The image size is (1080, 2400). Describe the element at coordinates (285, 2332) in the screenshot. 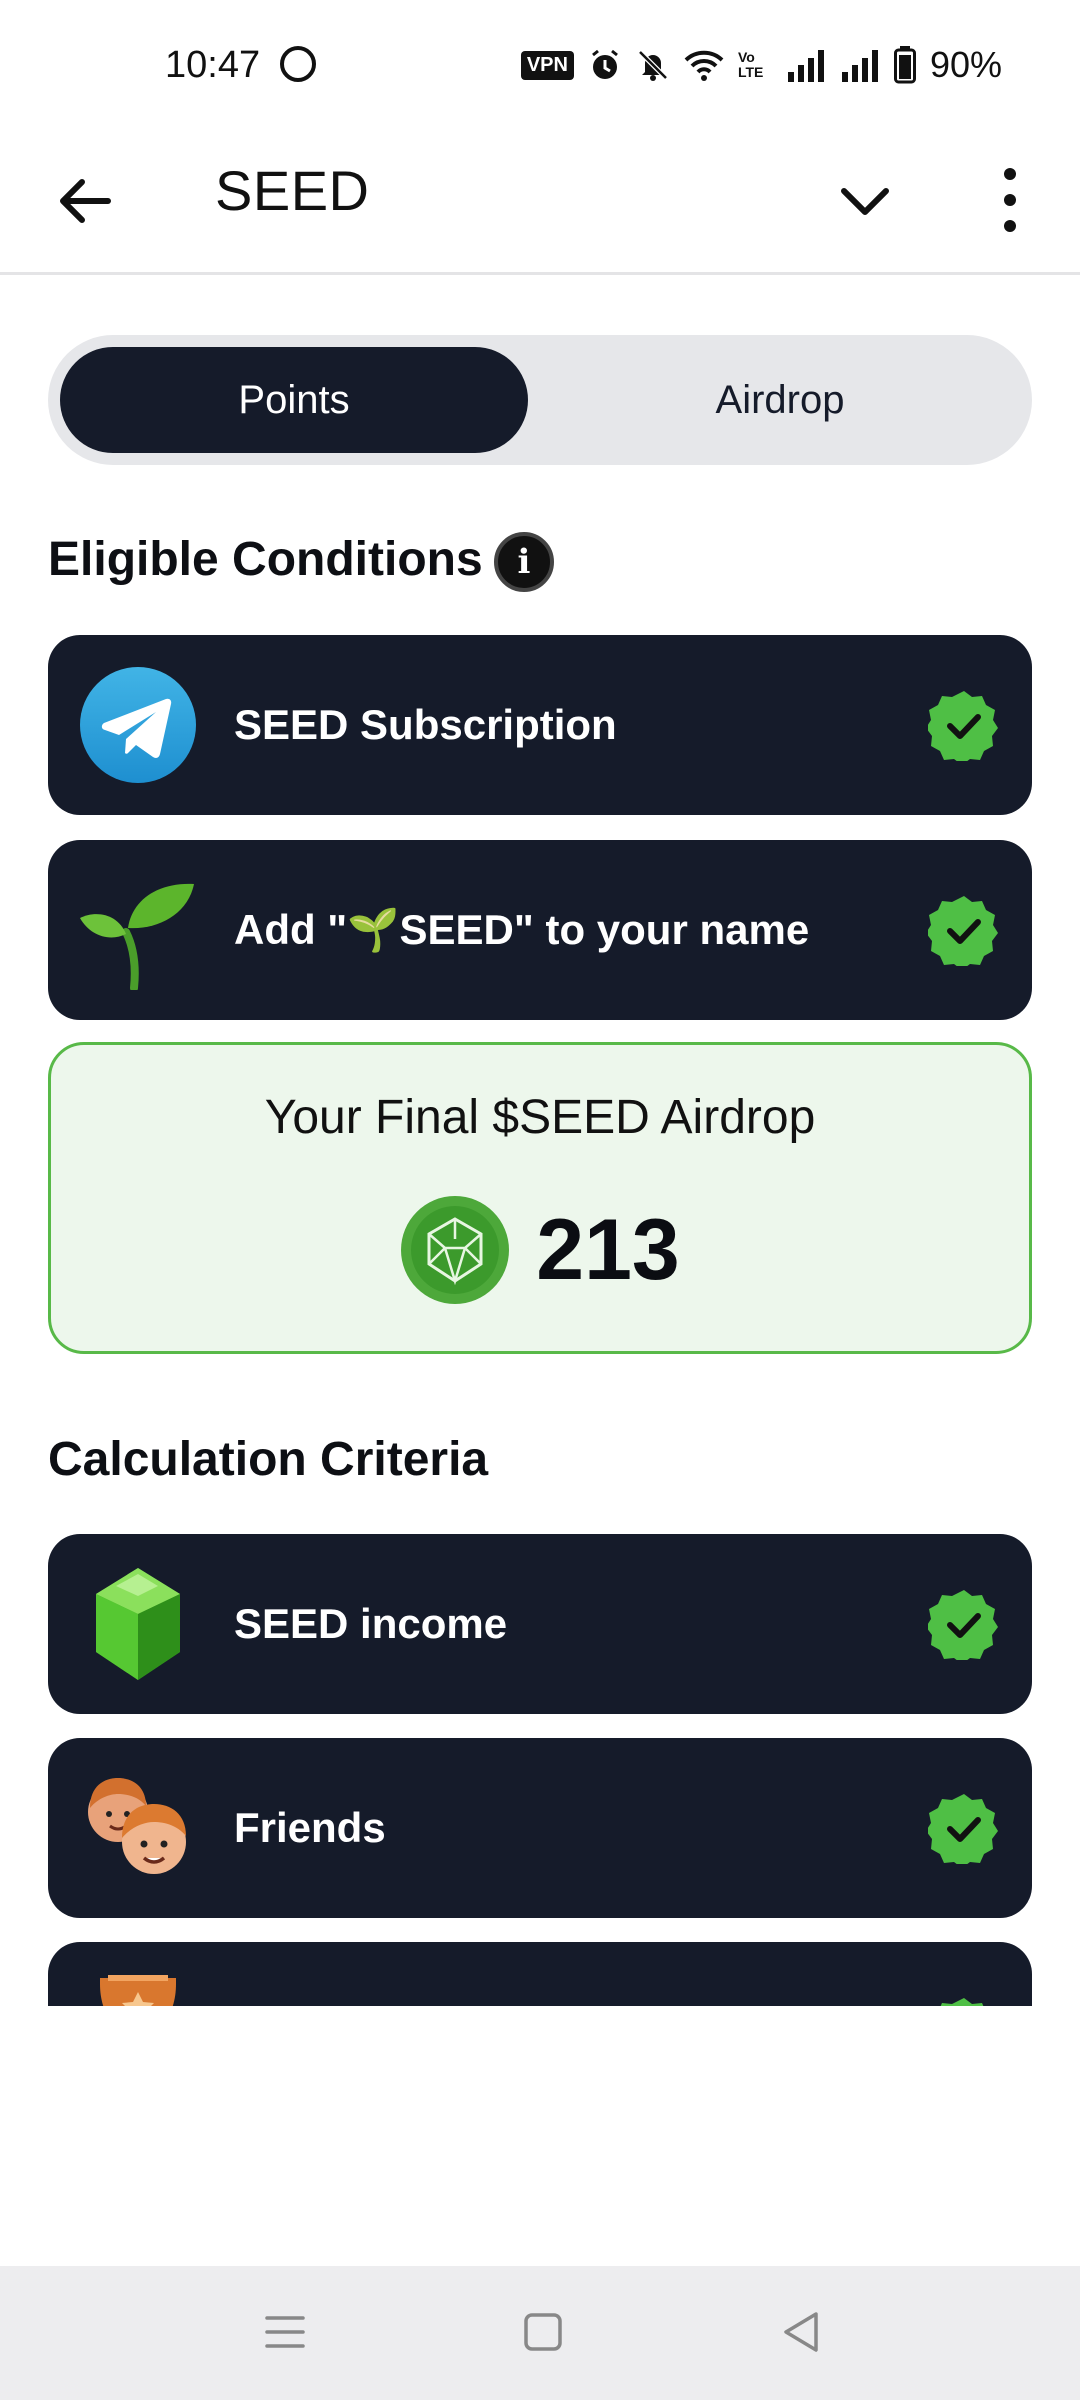

I see `menu-icon` at that location.